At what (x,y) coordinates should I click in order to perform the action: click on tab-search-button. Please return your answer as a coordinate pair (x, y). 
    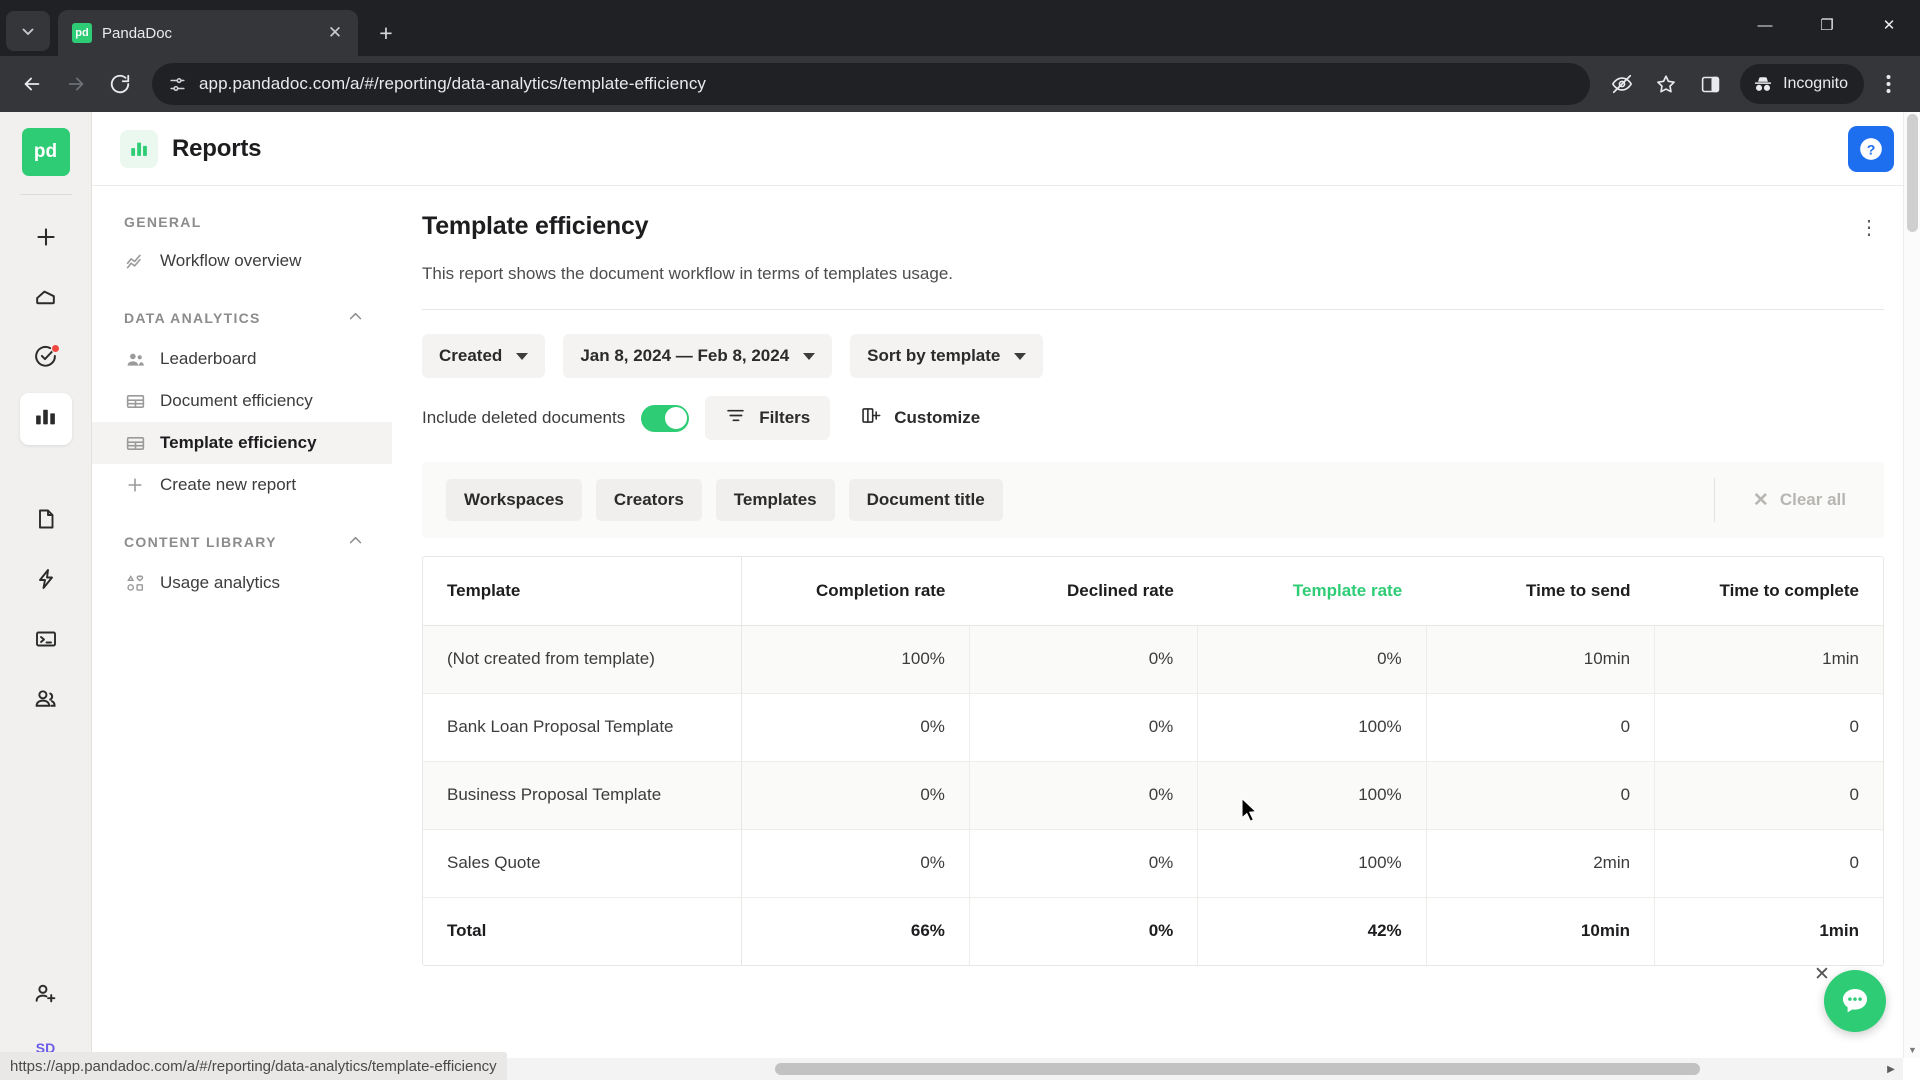
    Looking at the image, I should click on (28, 31).